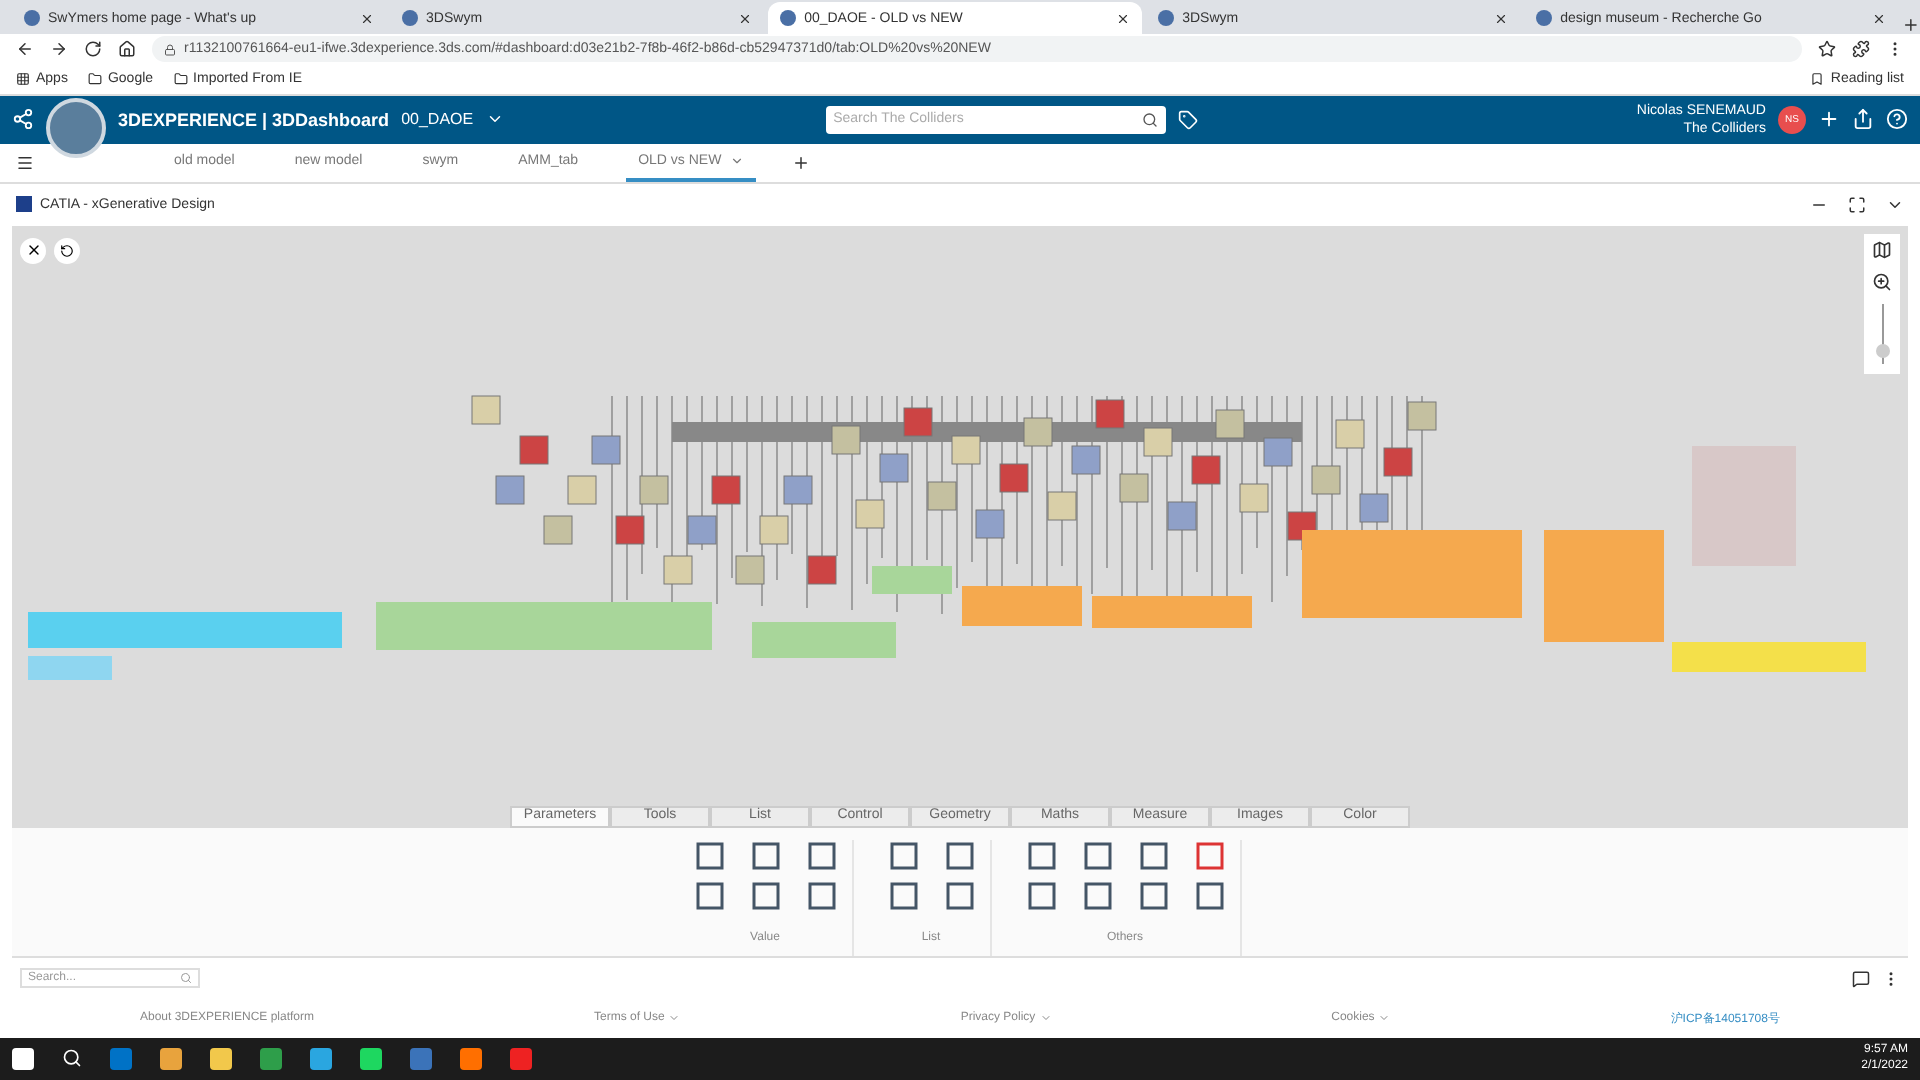 The height and width of the screenshot is (1080, 1920). Describe the element at coordinates (1863, 119) in the screenshot. I see `share-icon` at that location.